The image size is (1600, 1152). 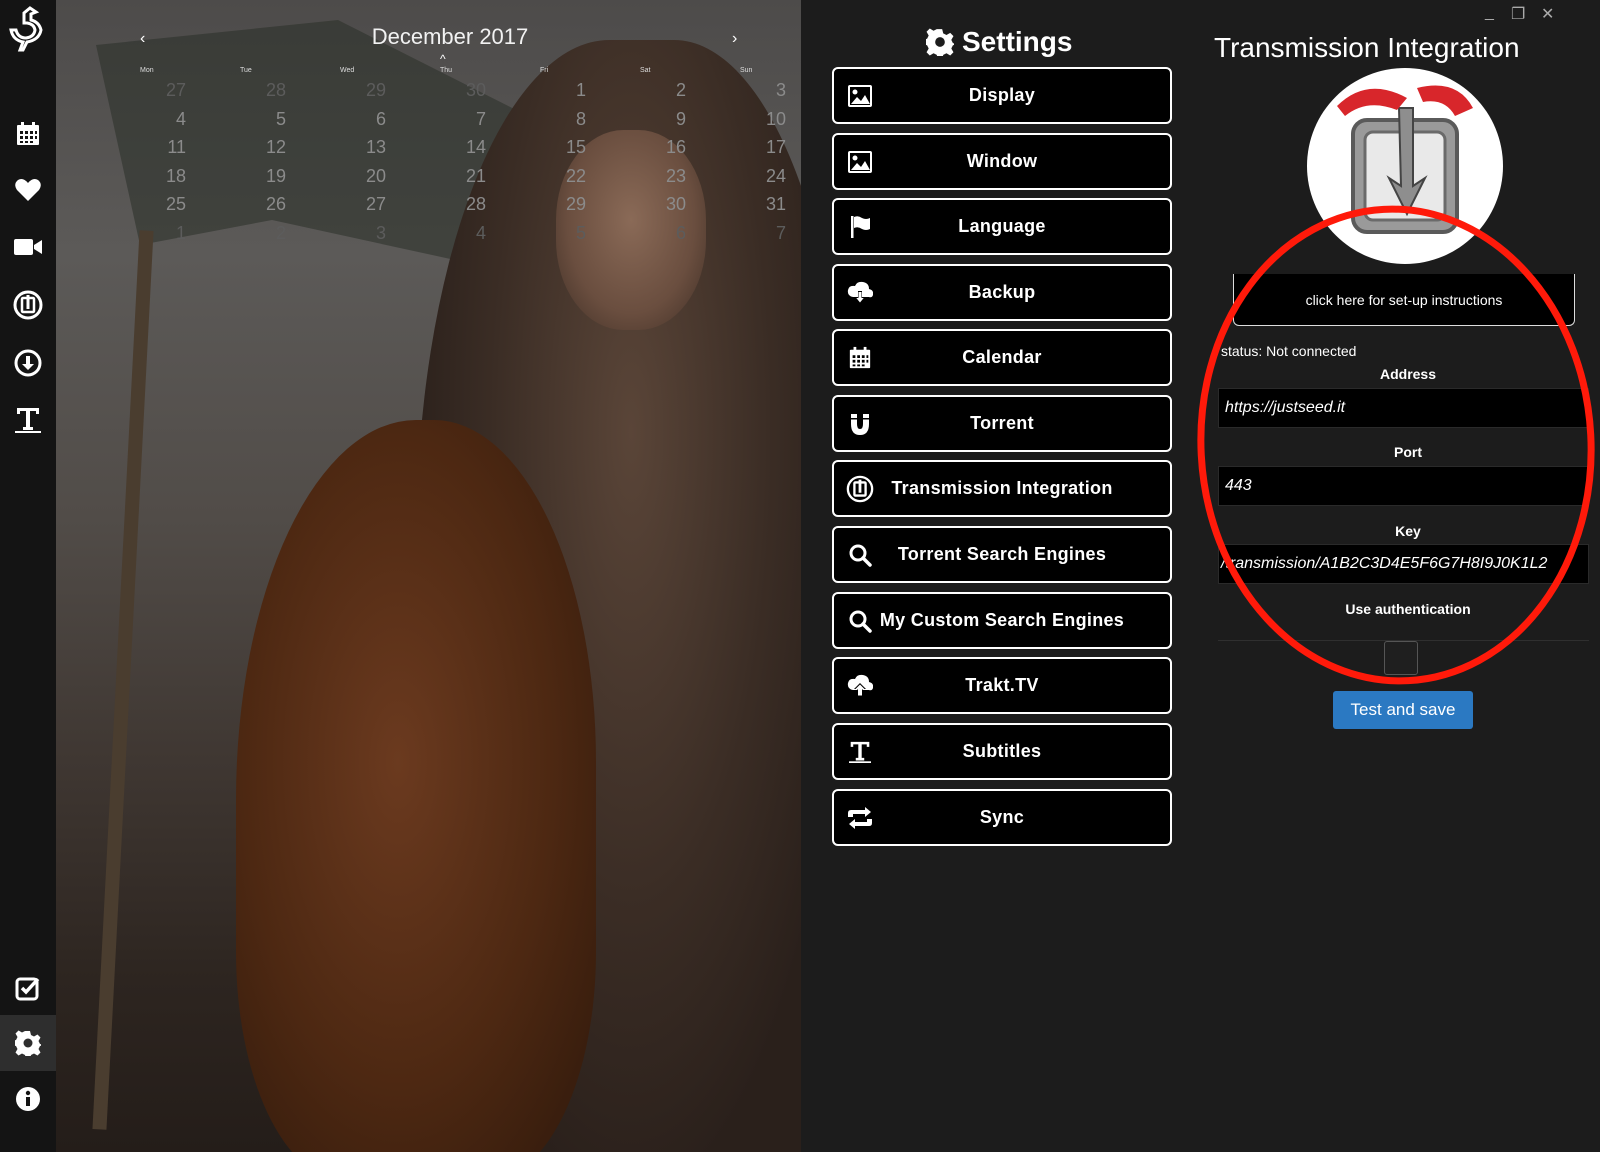 What do you see at coordinates (150, 176) in the screenshot?
I see `calendar-day: 18` at bounding box center [150, 176].